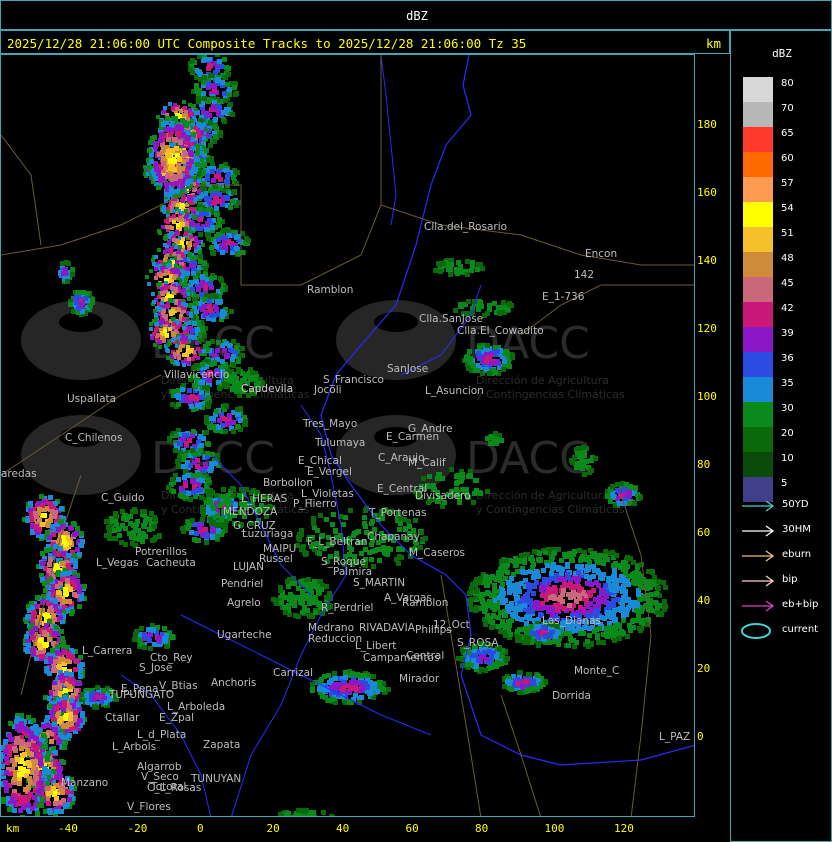  I want to click on place-label: L_Vegas, so click(117, 563).